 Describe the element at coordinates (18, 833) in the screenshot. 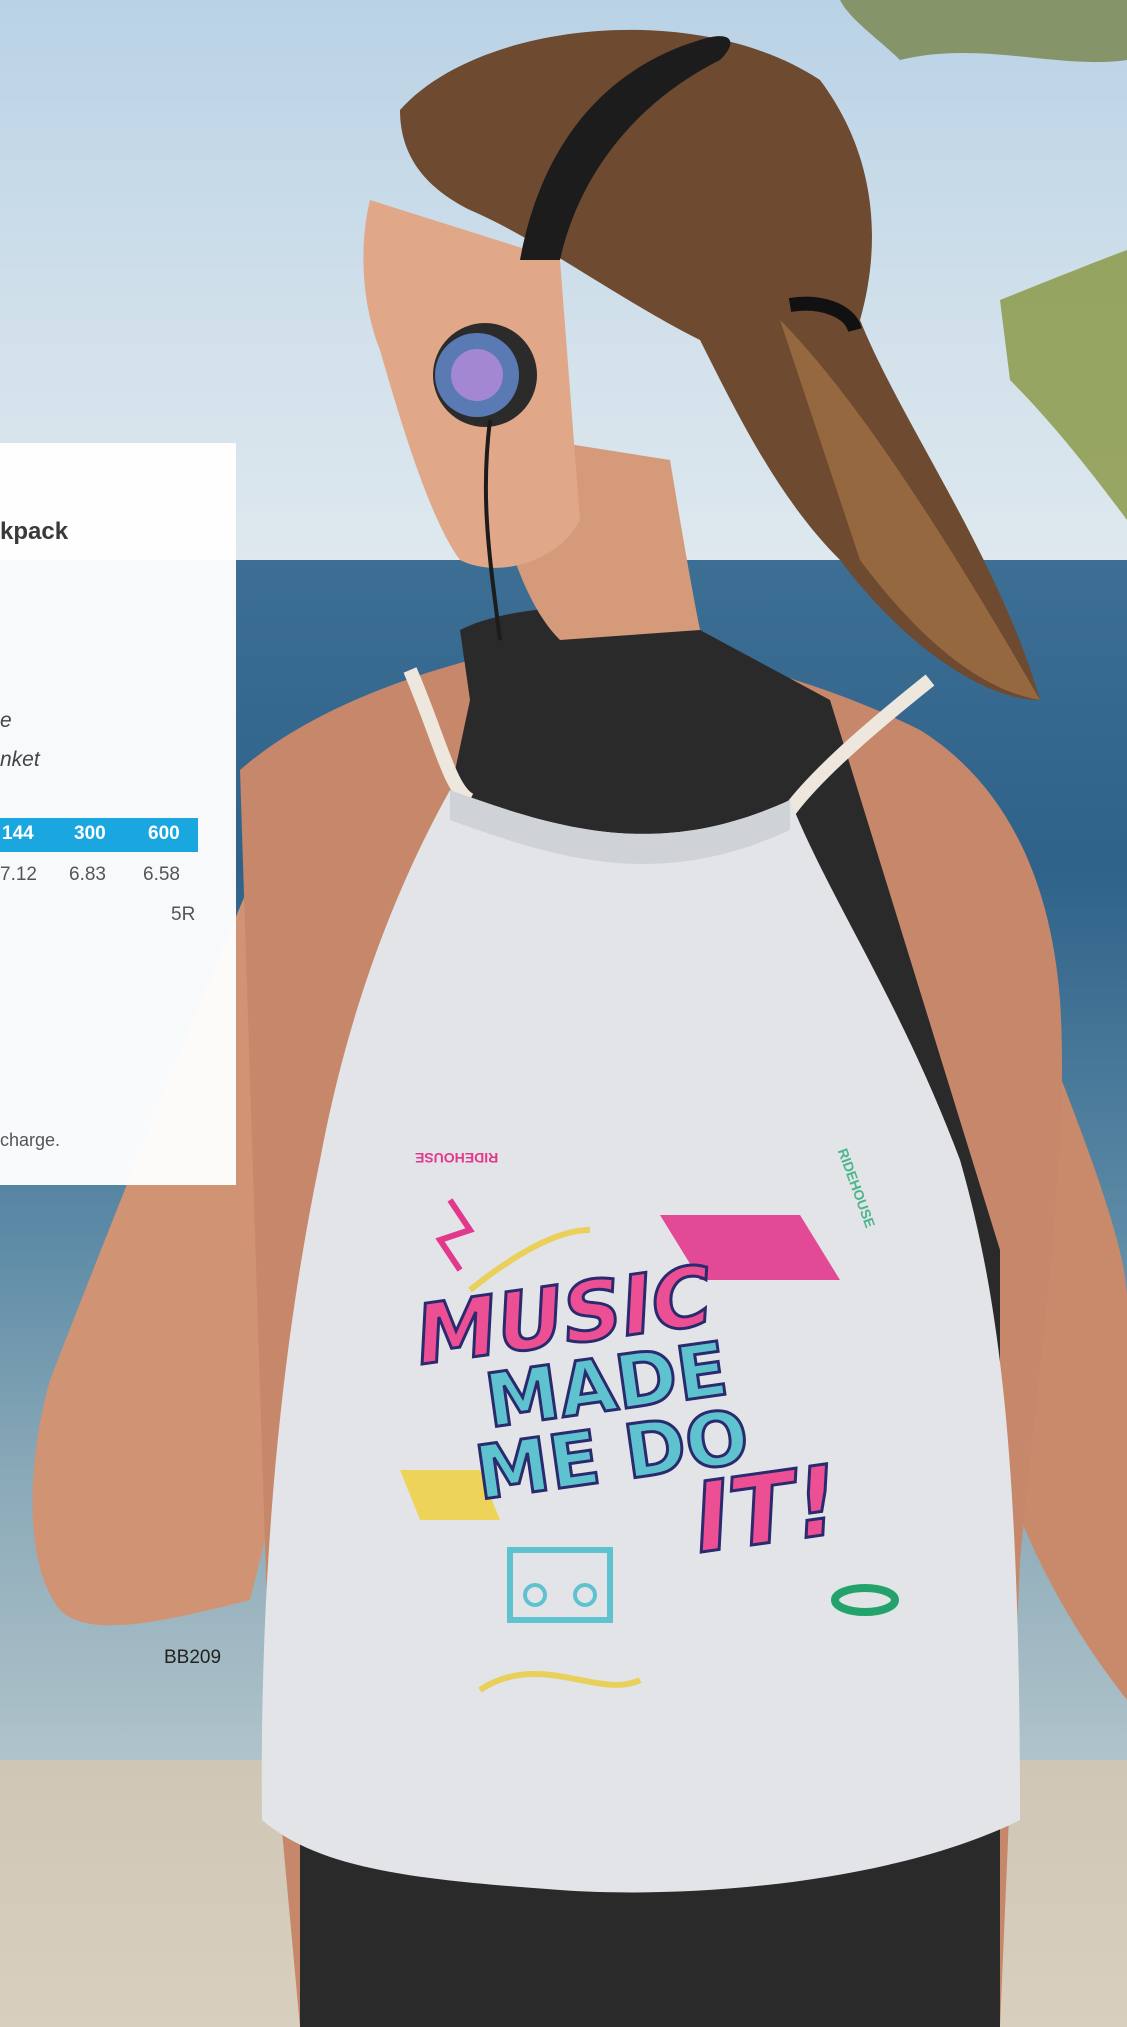

I see `qty-144: 144` at that location.